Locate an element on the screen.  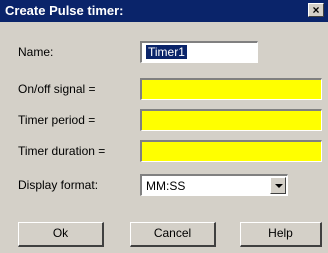
title-bar: Create Pulse timer: × is located at coordinates (164, 11).